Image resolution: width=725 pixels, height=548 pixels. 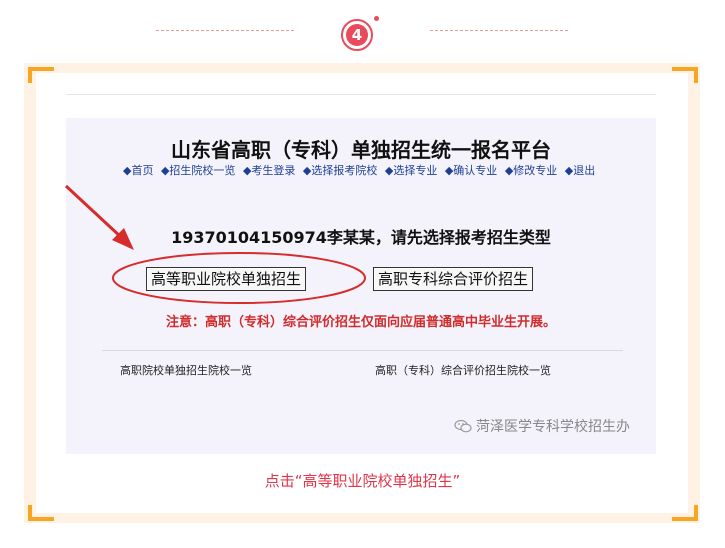 What do you see at coordinates (94, 212) in the screenshot?
I see `pointer-arrow-shaft` at bounding box center [94, 212].